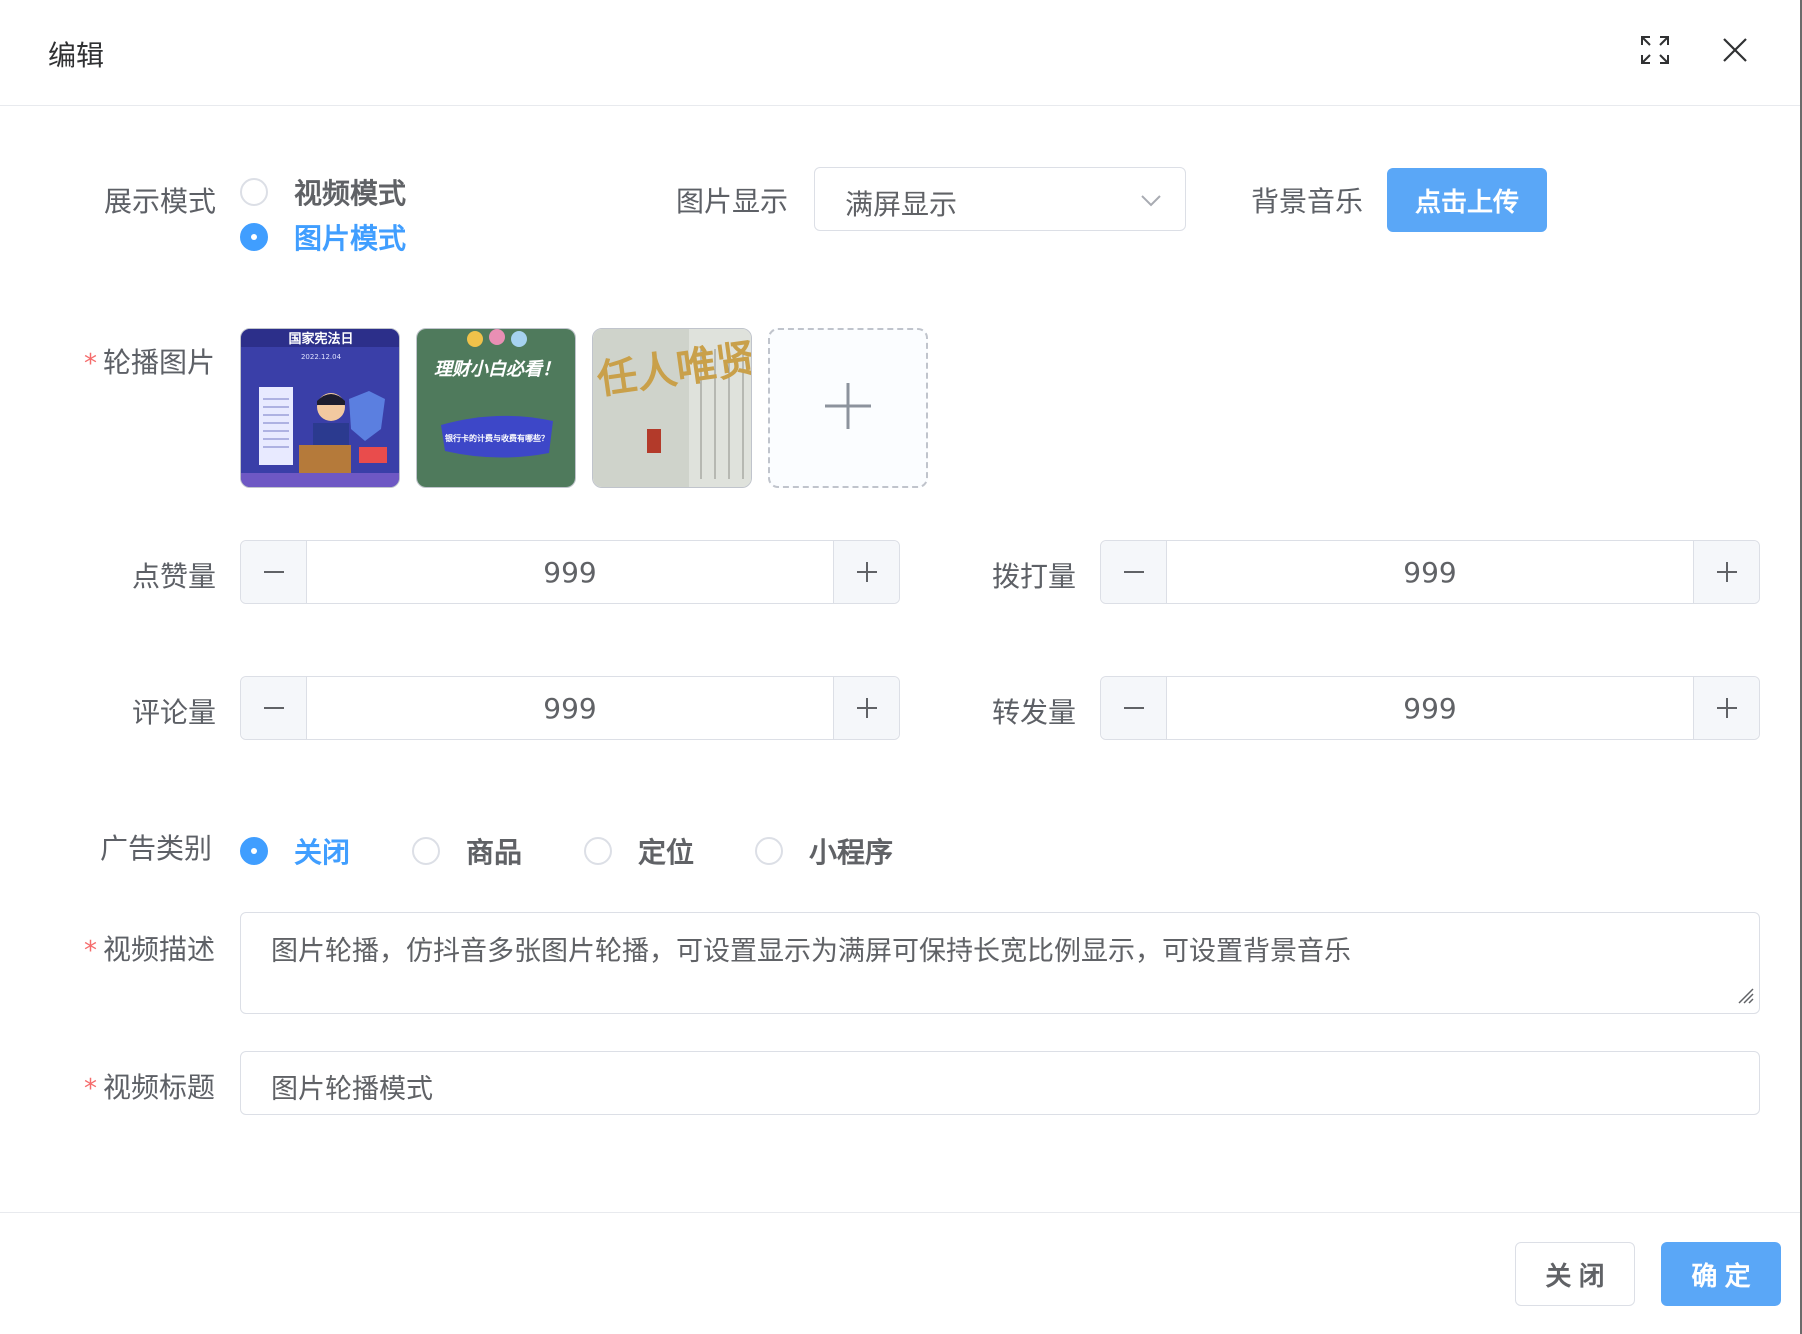  What do you see at coordinates (352, 1089) in the screenshot?
I see `input-value: 图片轮播模式` at bounding box center [352, 1089].